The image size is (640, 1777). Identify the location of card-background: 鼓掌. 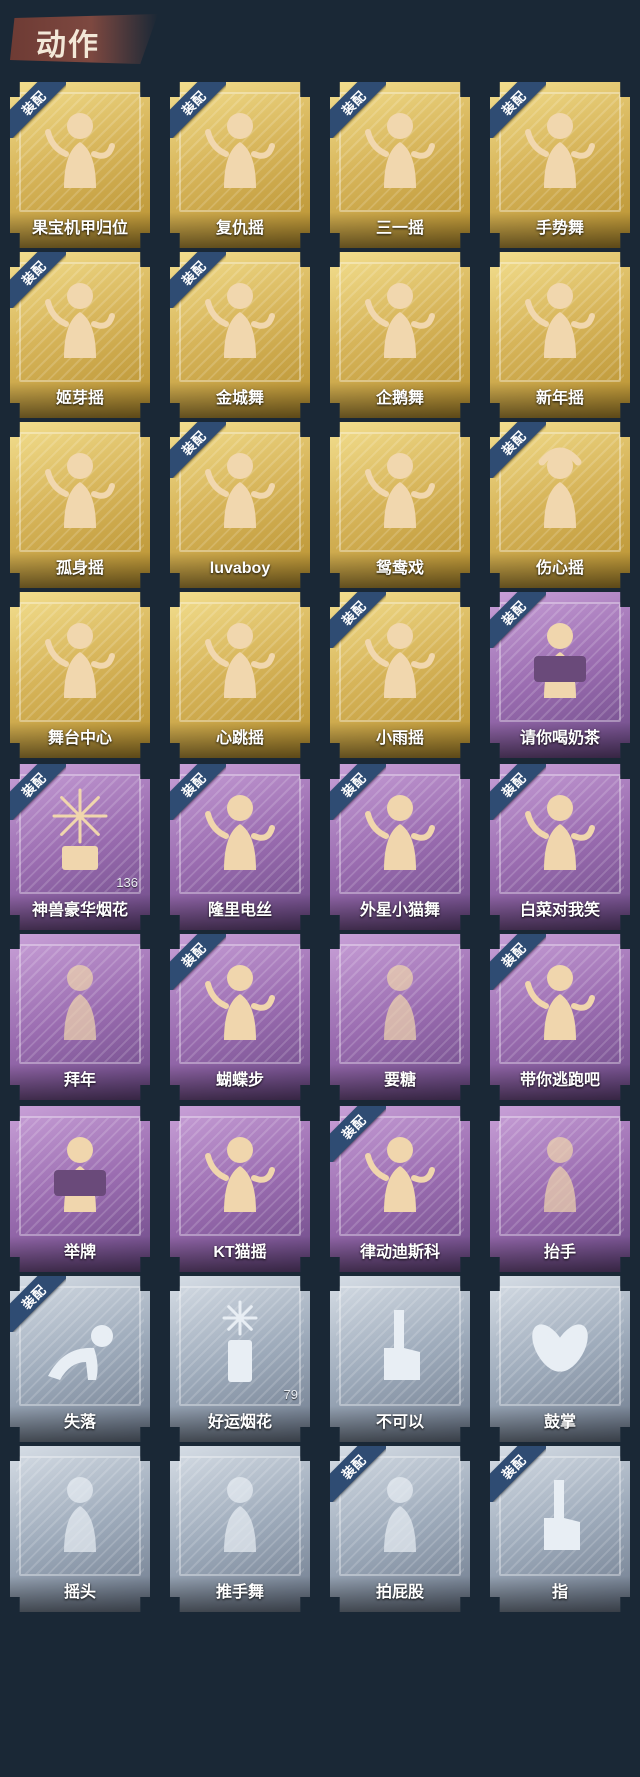
(560, 1359).